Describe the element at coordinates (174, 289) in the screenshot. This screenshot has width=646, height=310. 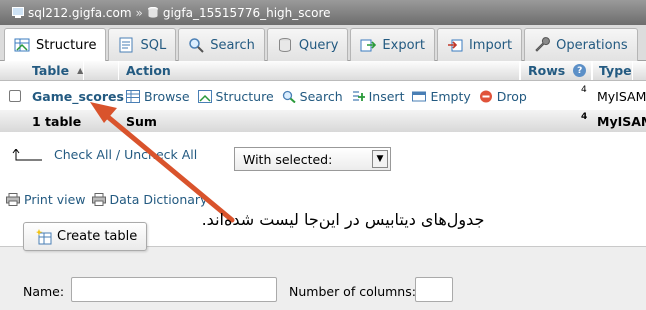
I see `table-name-input` at that location.